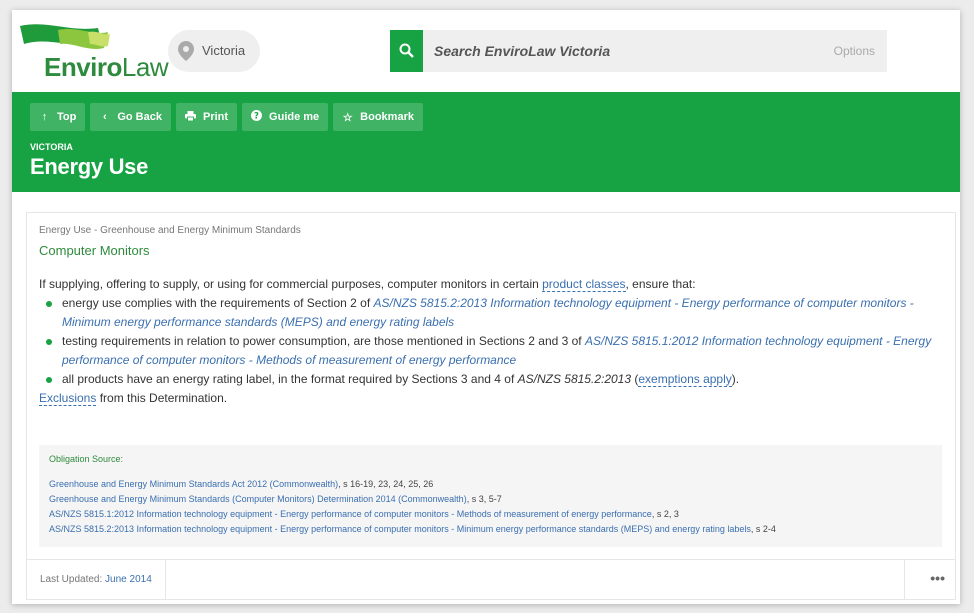  I want to click on exclusions-text: from this Determination., so click(162, 398).